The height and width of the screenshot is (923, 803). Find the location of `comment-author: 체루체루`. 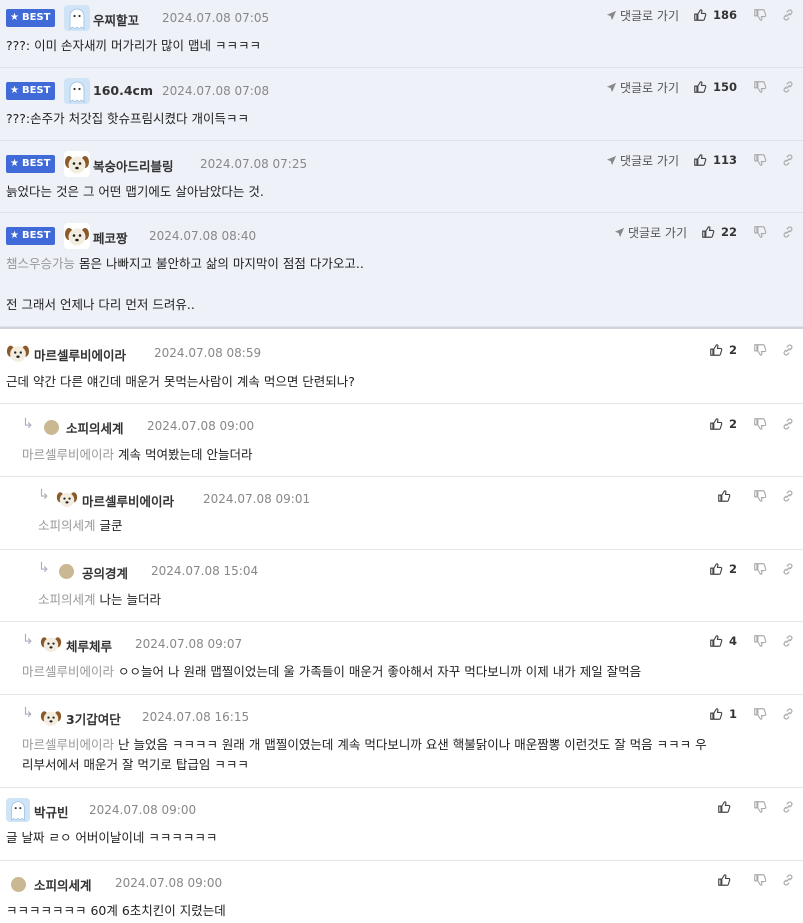

comment-author: 체루체루 is located at coordinates (89, 645).